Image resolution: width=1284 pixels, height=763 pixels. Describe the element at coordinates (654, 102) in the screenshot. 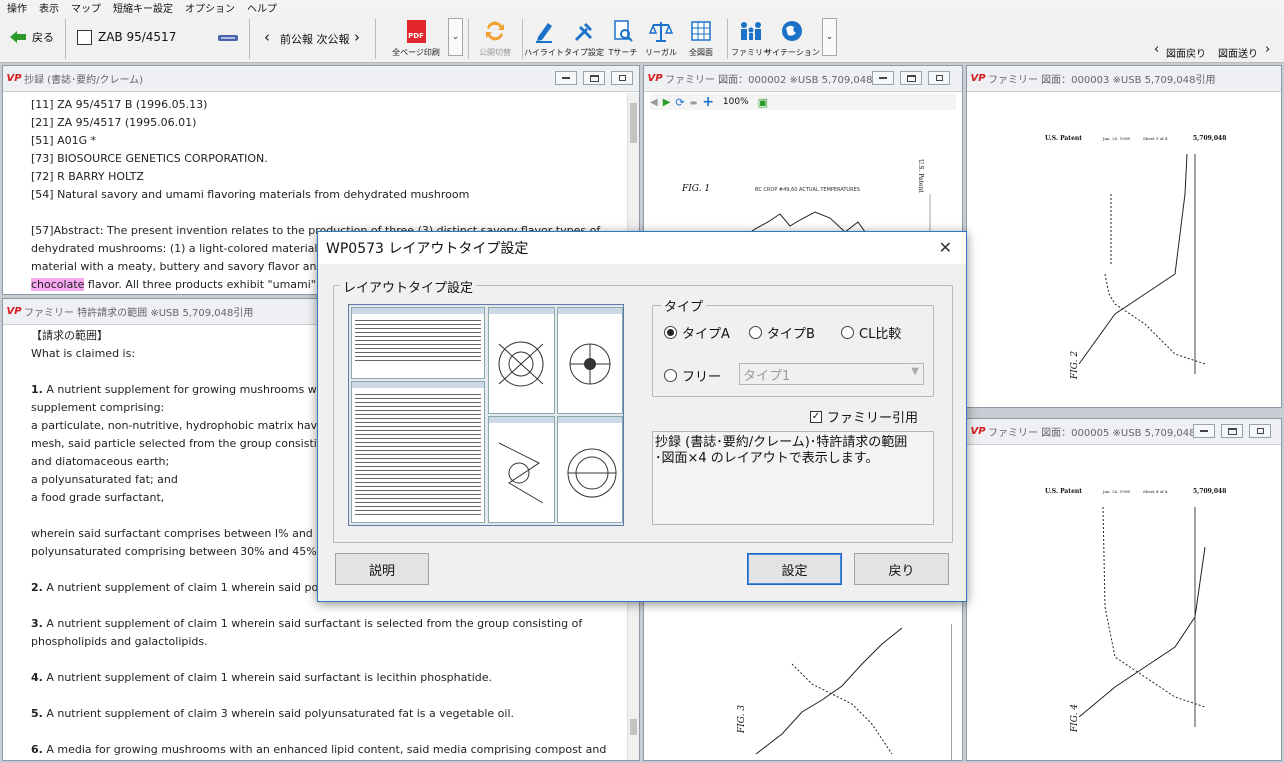

I see `prev-page-icon: ◀` at that location.